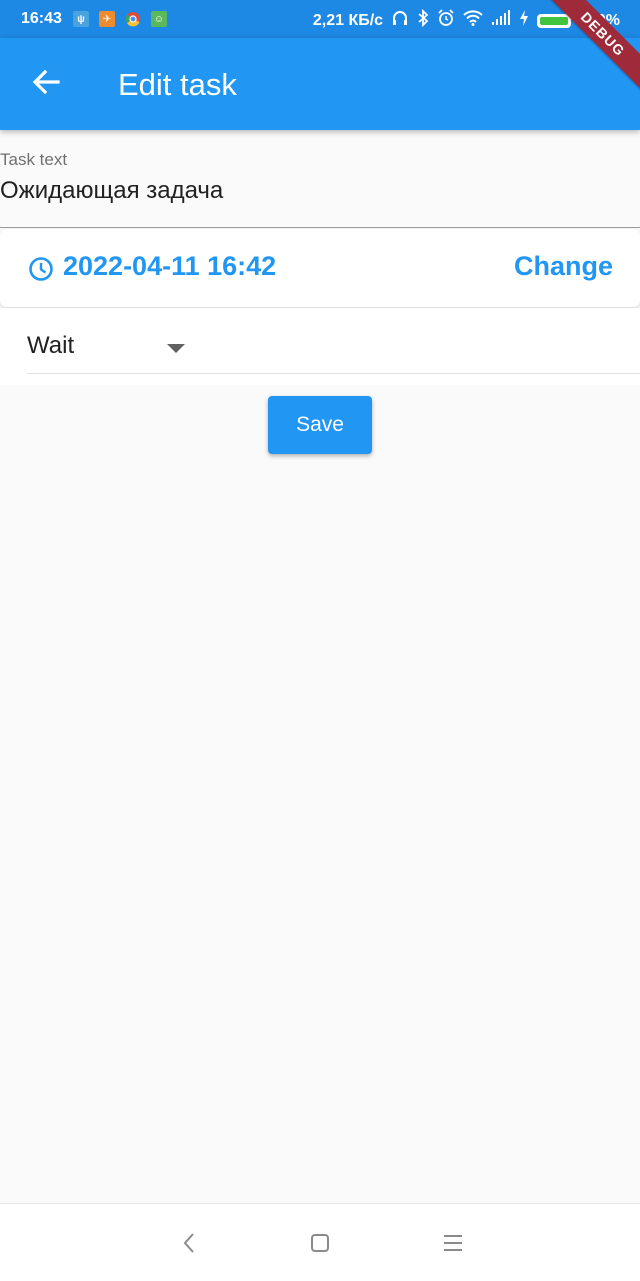 Image resolution: width=640 pixels, height=1281 pixels. I want to click on signal-icon, so click(501, 20).